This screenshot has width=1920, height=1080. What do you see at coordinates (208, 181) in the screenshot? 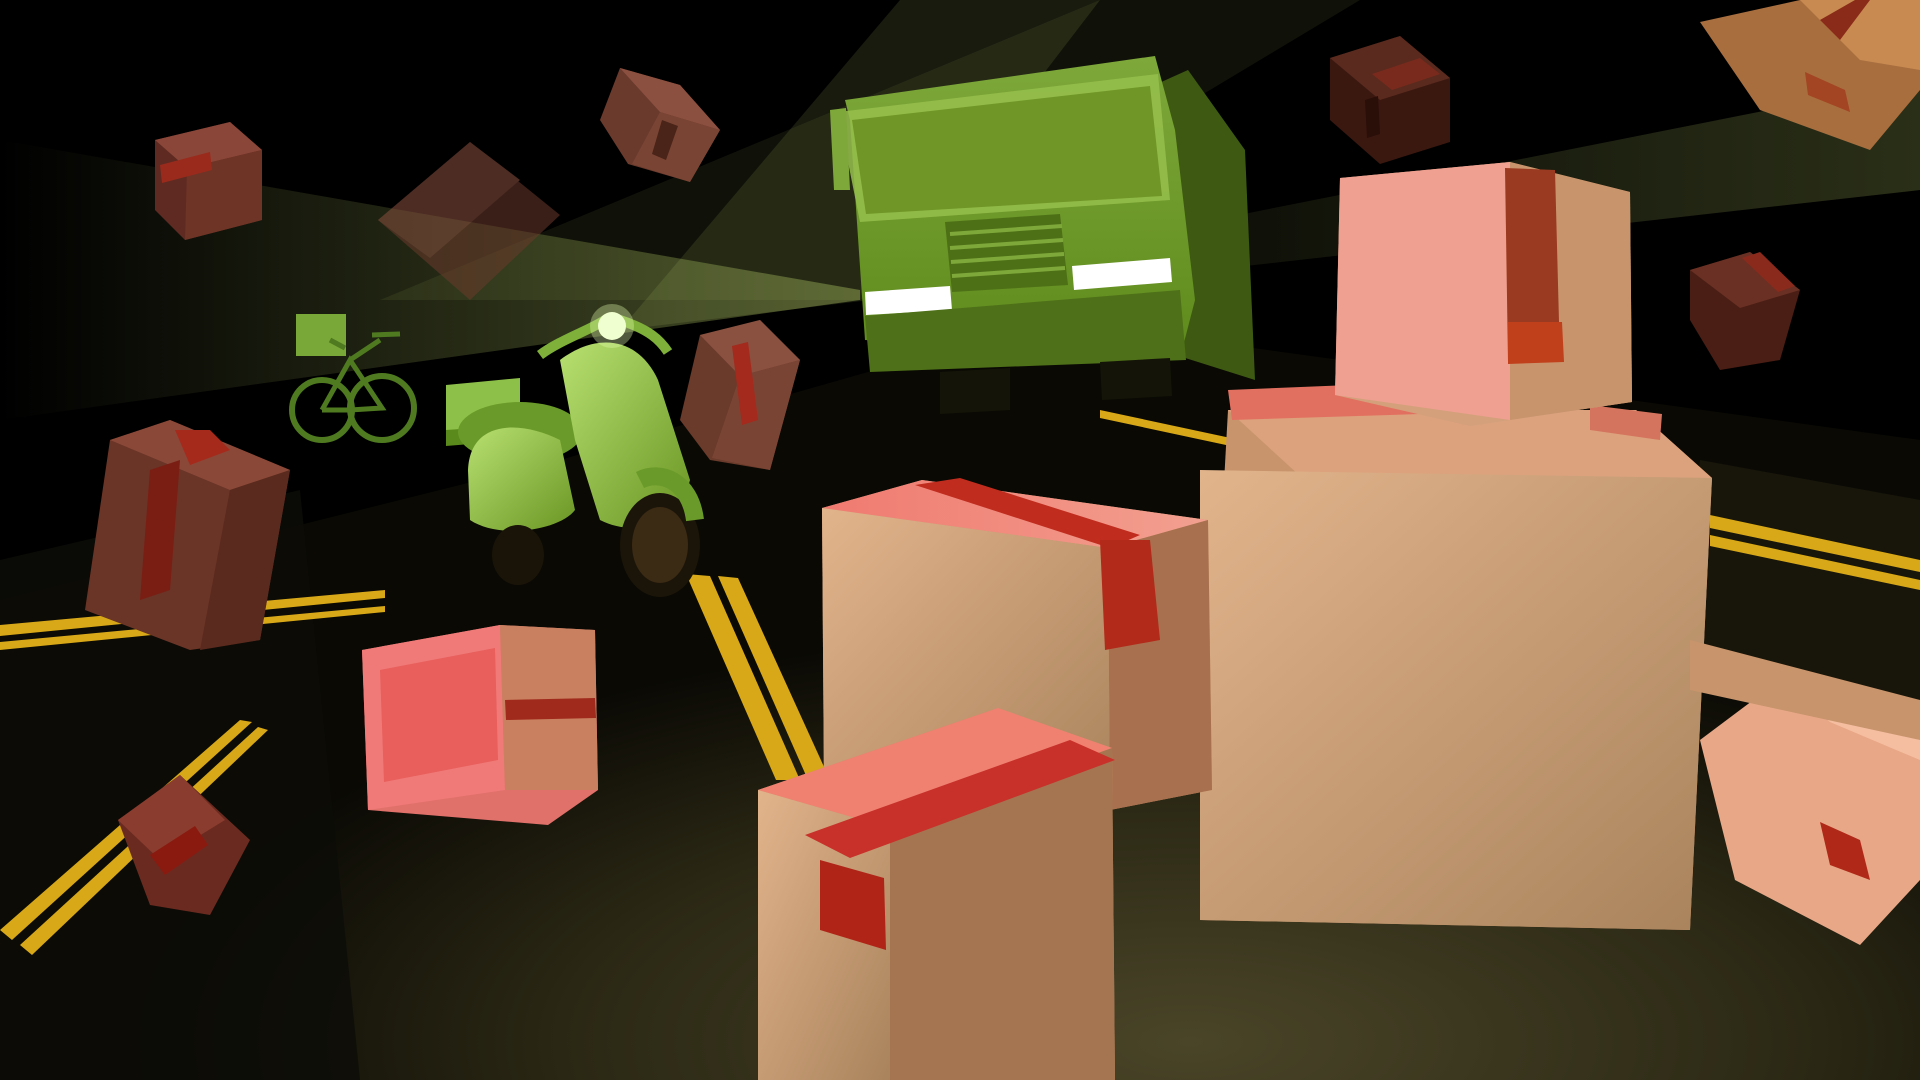
I see `floating-box-top-left` at bounding box center [208, 181].